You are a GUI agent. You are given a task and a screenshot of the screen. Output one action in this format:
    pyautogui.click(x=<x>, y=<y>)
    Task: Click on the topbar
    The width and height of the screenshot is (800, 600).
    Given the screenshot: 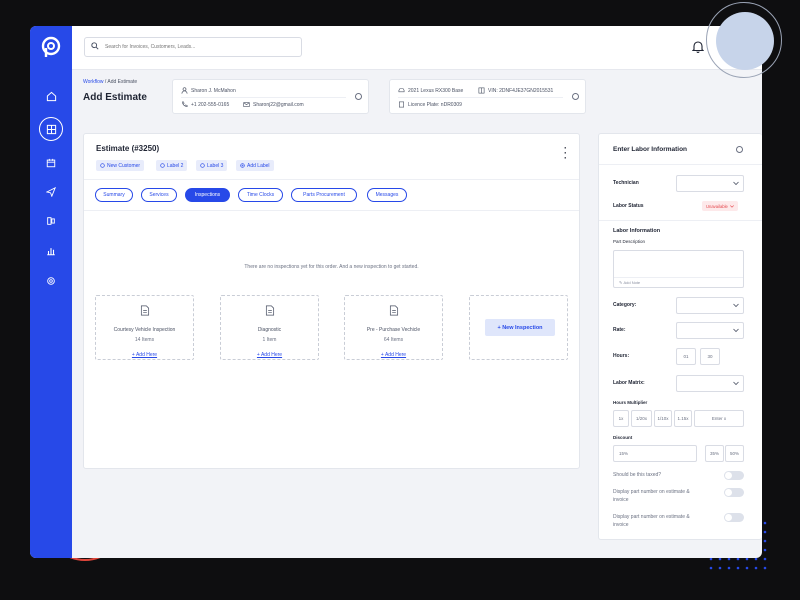 What is the action you would take?
    pyautogui.click(x=417, y=48)
    